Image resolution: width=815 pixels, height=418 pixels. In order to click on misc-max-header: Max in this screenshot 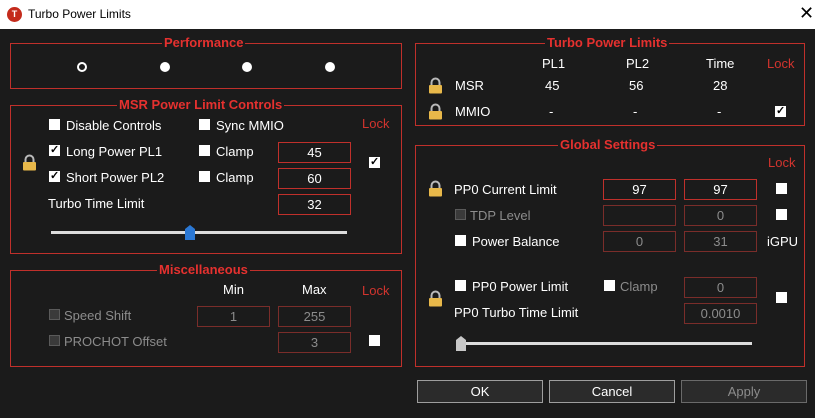, I will do `click(314, 289)`.